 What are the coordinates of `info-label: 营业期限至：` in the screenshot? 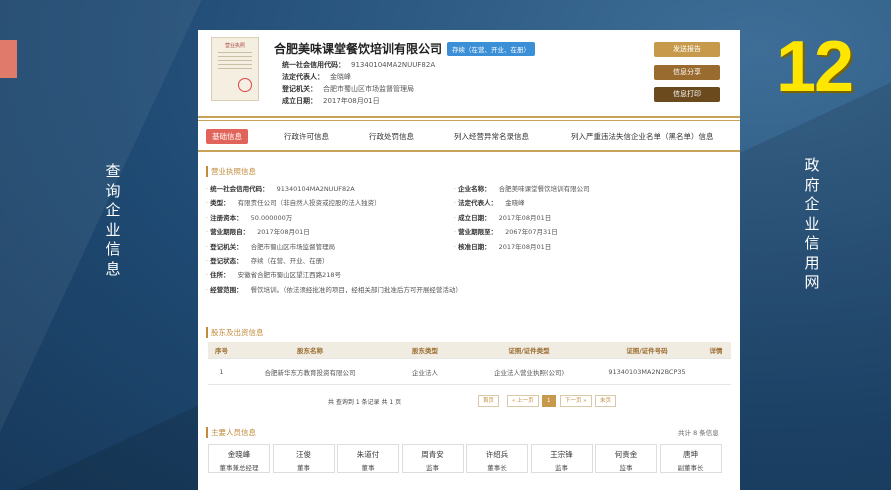 It's located at (478, 232).